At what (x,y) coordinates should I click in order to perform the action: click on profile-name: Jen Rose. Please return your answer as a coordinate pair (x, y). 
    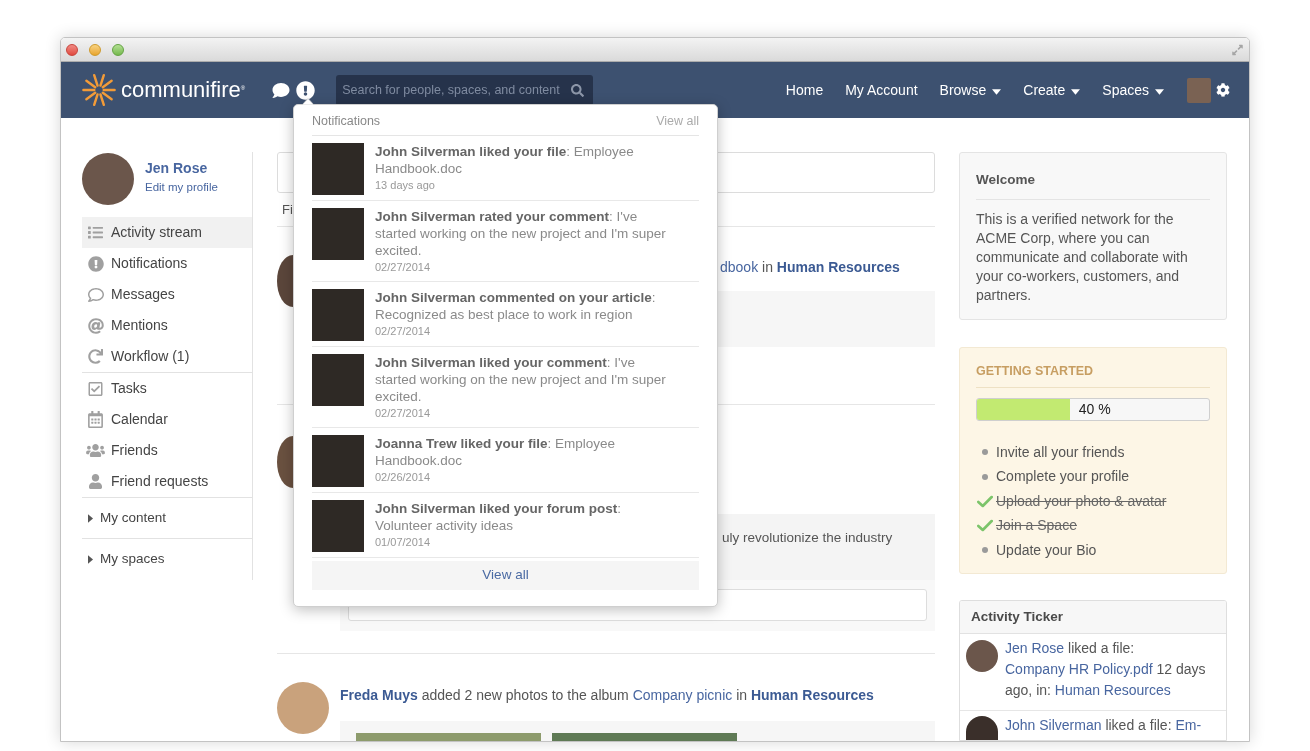
    Looking at the image, I should click on (176, 168).